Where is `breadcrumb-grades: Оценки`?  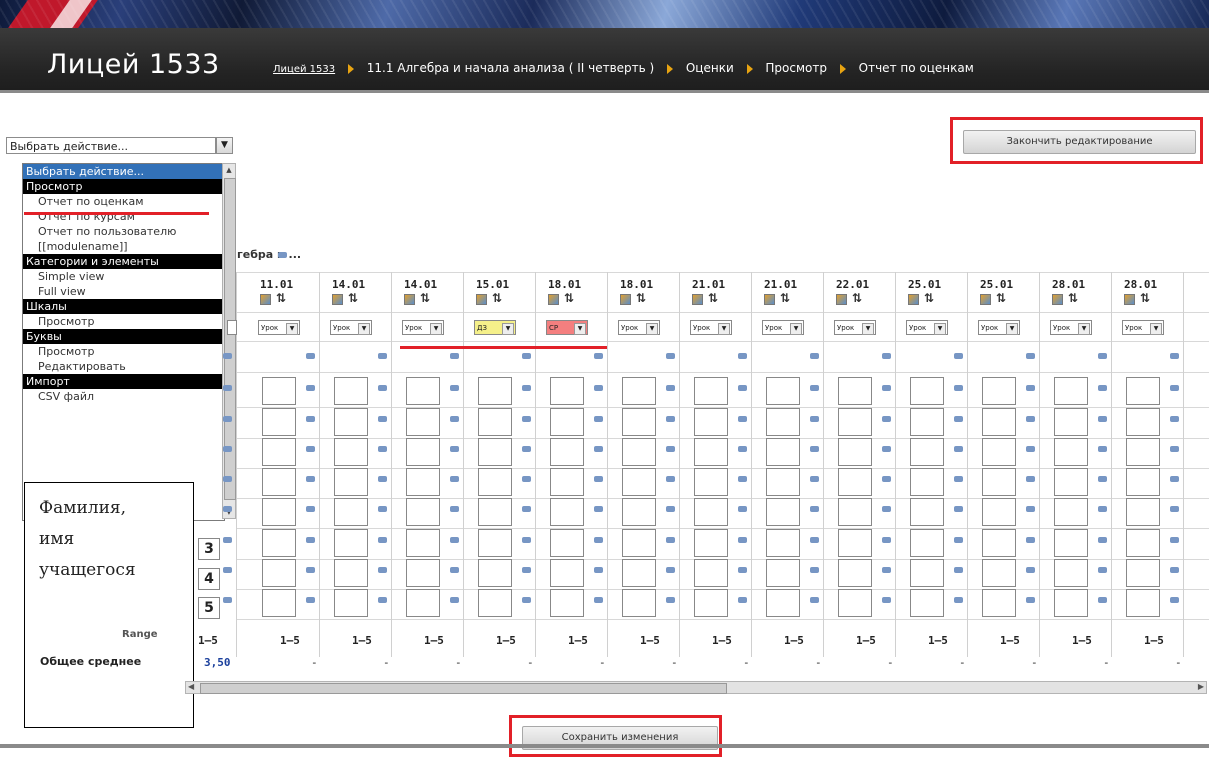 breadcrumb-grades: Оценки is located at coordinates (710, 68).